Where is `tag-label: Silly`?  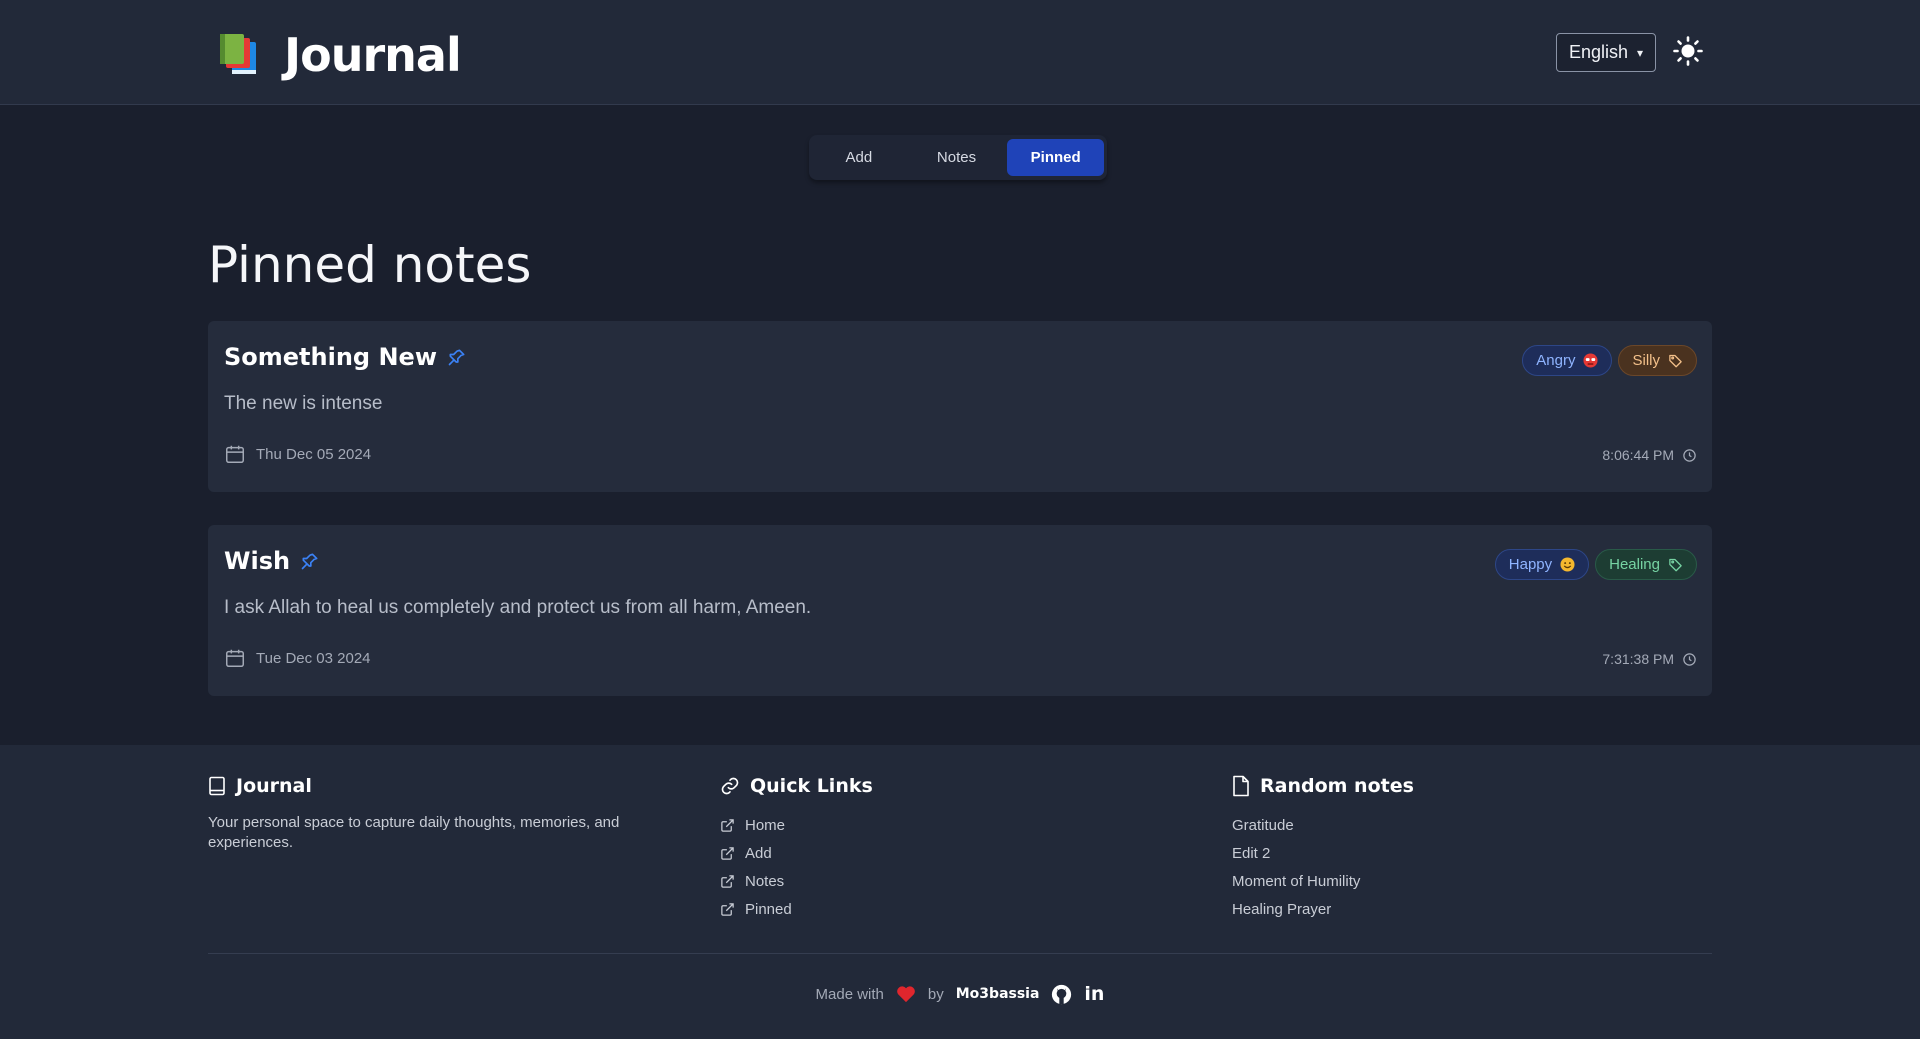 tag-label: Silly is located at coordinates (1646, 360).